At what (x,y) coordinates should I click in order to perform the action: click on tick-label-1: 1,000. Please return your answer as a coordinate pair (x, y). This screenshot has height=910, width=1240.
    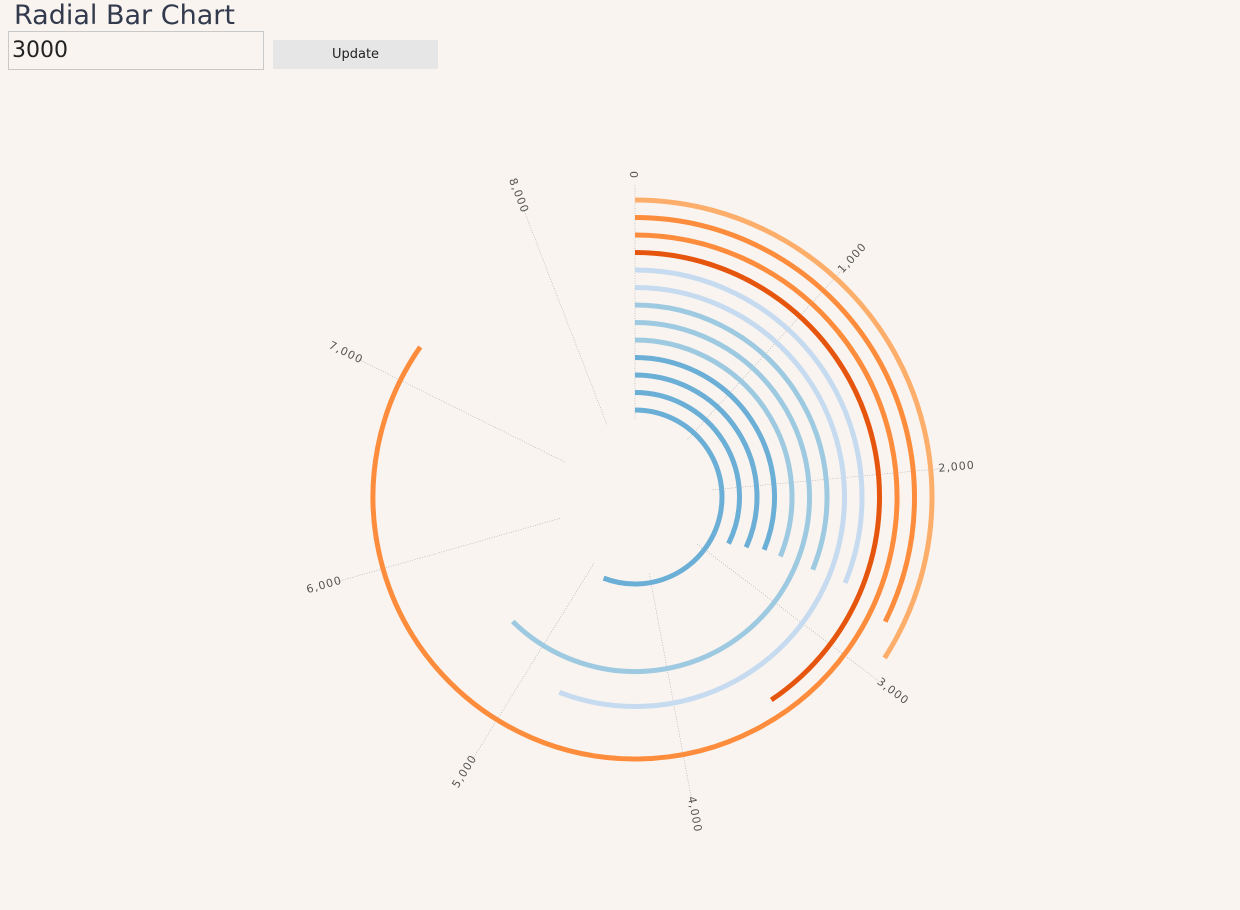
    Looking at the image, I should click on (852, 258).